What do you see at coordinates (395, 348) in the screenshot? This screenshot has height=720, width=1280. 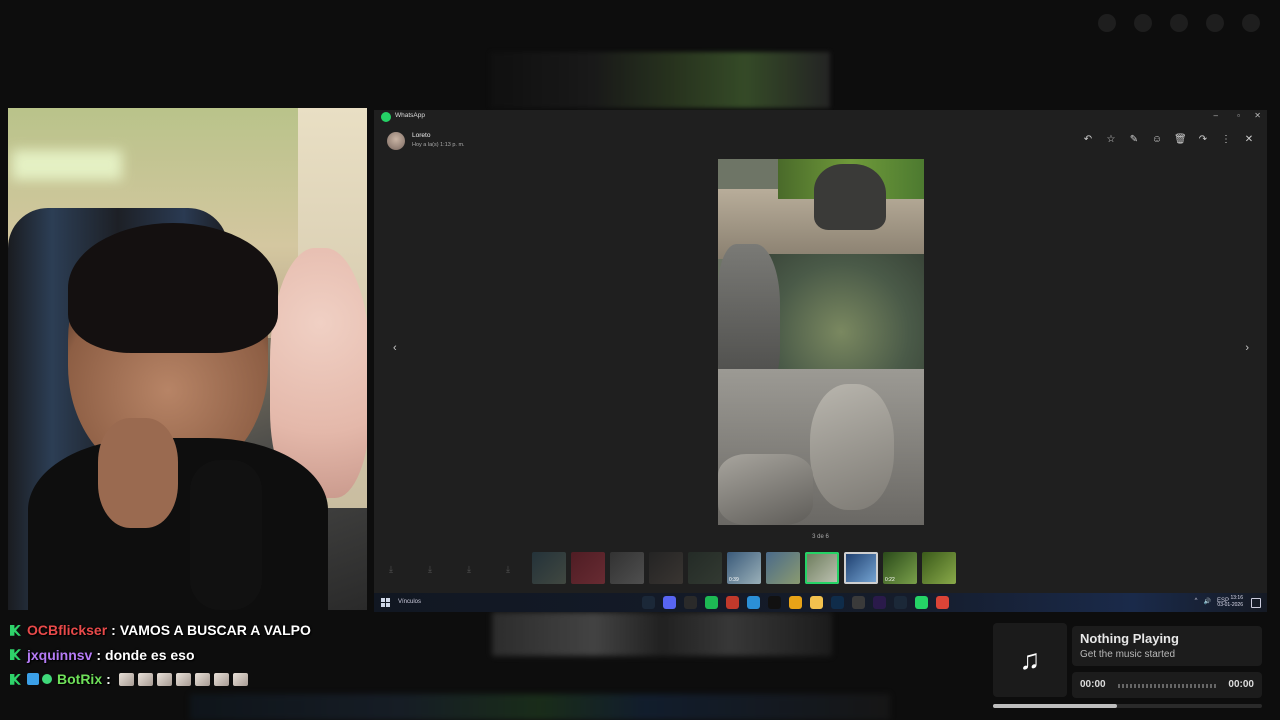 I see `previous-arrow-icon: ‹` at bounding box center [395, 348].